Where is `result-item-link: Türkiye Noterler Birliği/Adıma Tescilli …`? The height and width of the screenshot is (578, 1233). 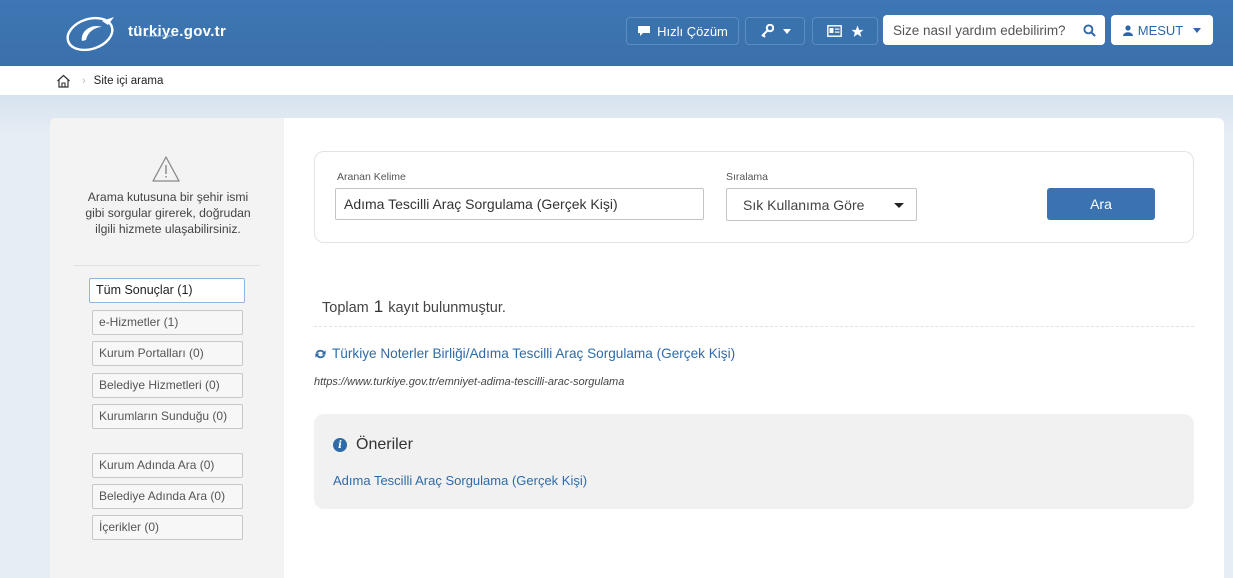
result-item-link: Türkiye Noterler Birliği/Adıma Tescilli … is located at coordinates (524, 353).